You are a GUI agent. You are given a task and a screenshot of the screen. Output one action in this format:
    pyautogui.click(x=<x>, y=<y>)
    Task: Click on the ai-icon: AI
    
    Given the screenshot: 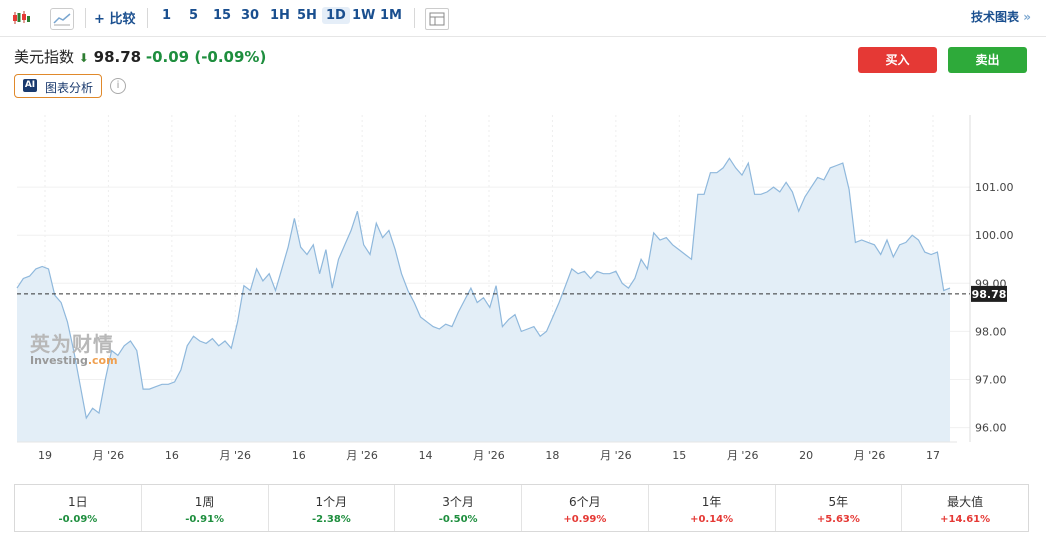 What is the action you would take?
    pyautogui.click(x=30, y=85)
    